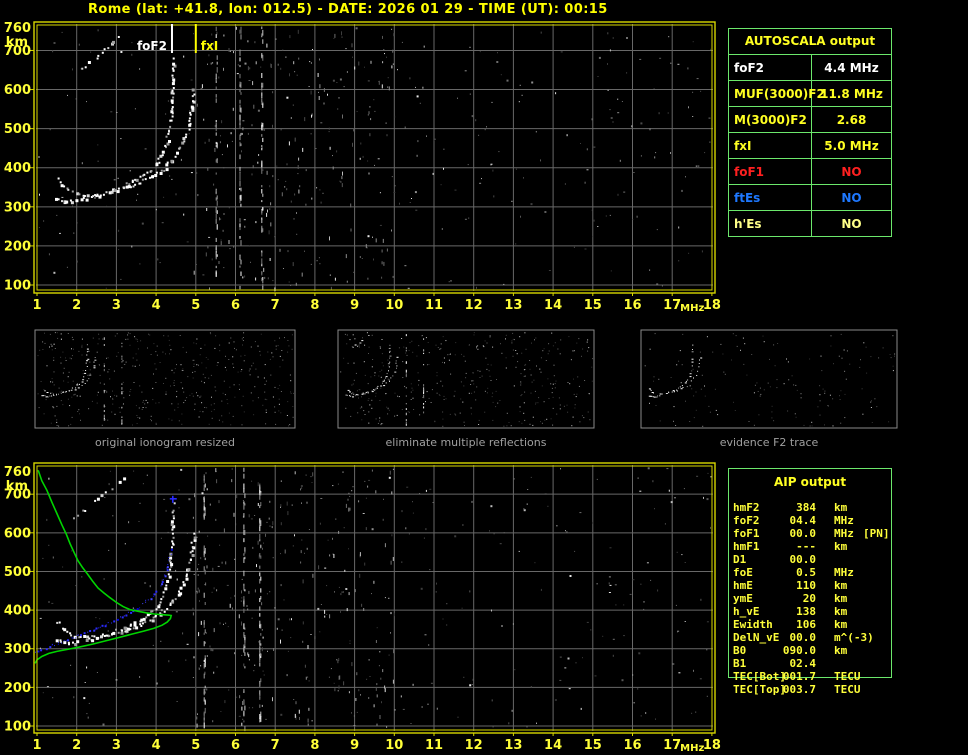  I want to click on aip-row: foF2 04.4 MHz, so click(813, 520).